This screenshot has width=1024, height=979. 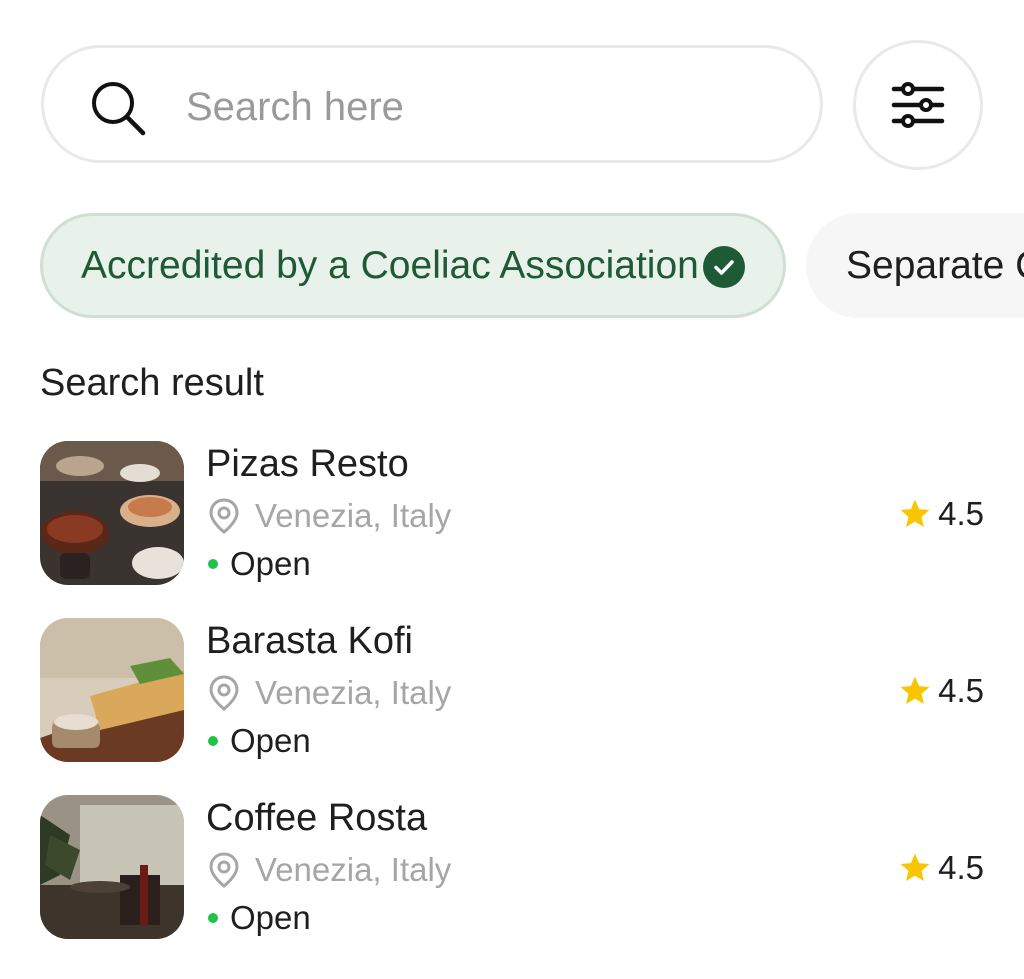 I want to click on filter-chip-coeliac-accredited: Accredited by a Coeliac Association, so click(x=413, y=265).